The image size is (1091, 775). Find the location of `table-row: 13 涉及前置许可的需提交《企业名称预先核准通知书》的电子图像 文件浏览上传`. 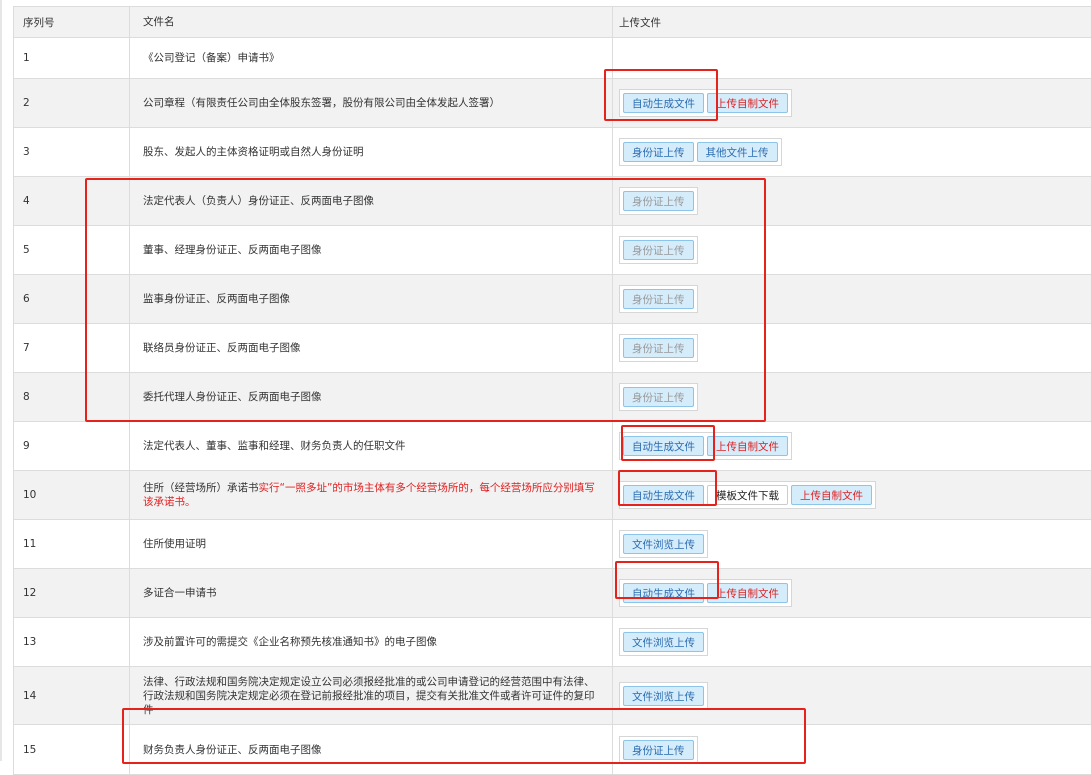

table-row: 13 涉及前置许可的需提交《企业名称预先核准通知书》的电子图像 文件浏览上传 is located at coordinates (552, 642).